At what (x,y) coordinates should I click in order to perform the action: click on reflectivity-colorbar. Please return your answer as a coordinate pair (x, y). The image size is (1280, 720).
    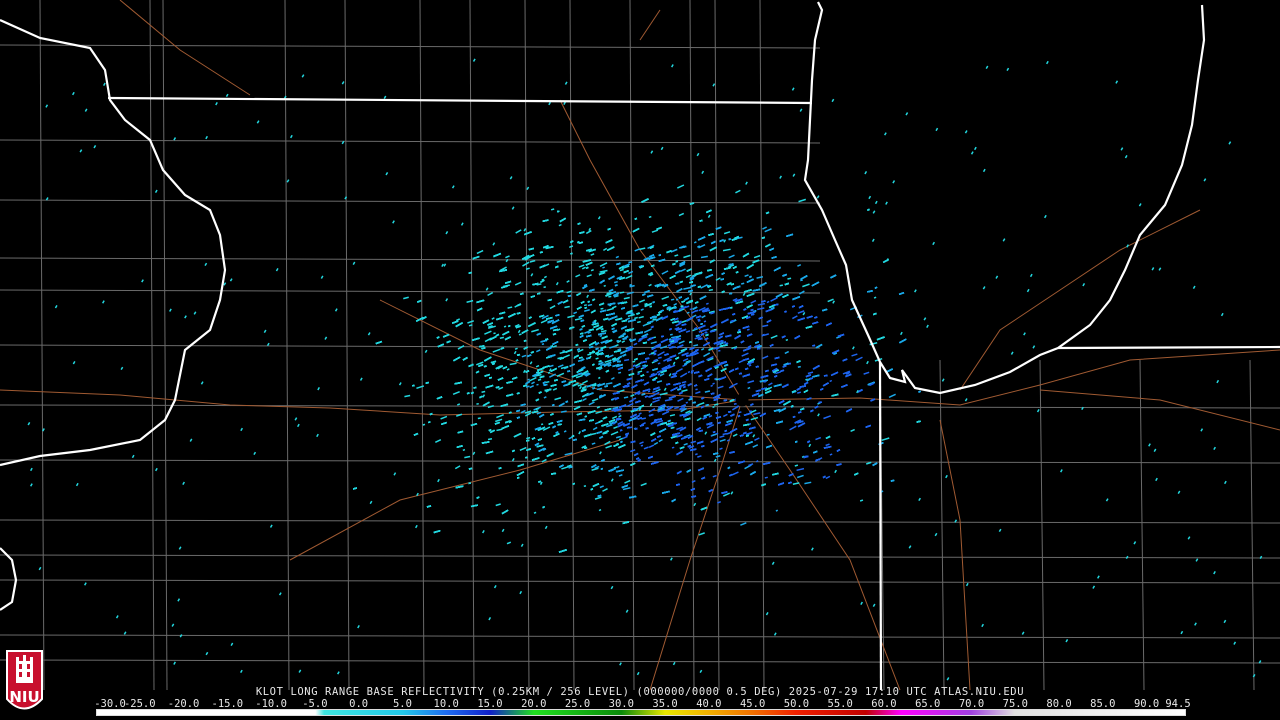
    Looking at the image, I should click on (641, 712).